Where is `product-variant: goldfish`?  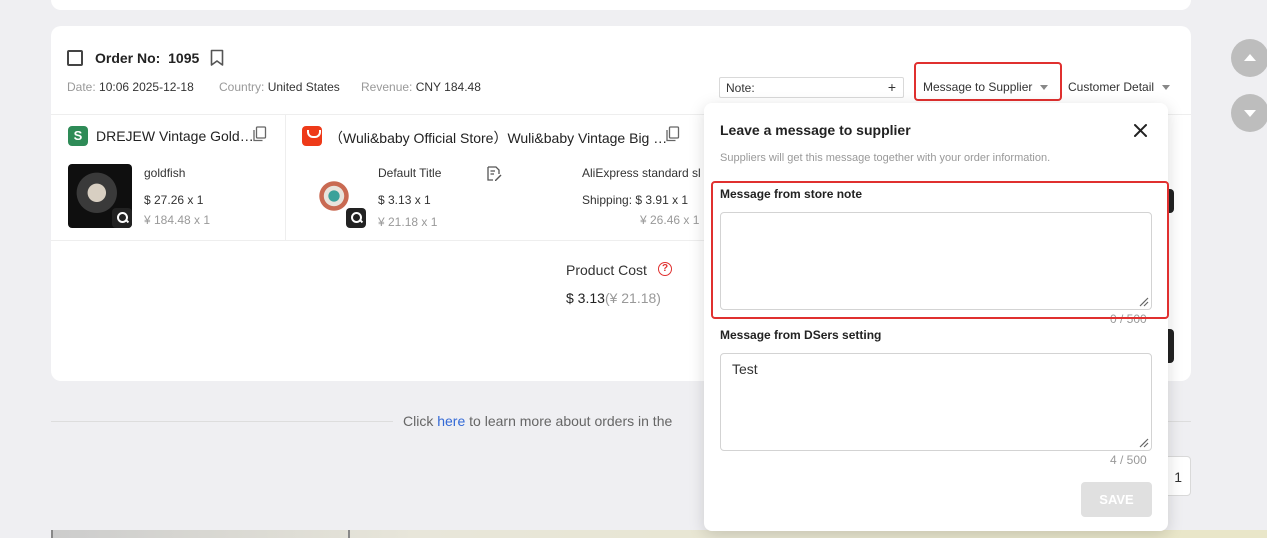 product-variant: goldfish is located at coordinates (165, 173).